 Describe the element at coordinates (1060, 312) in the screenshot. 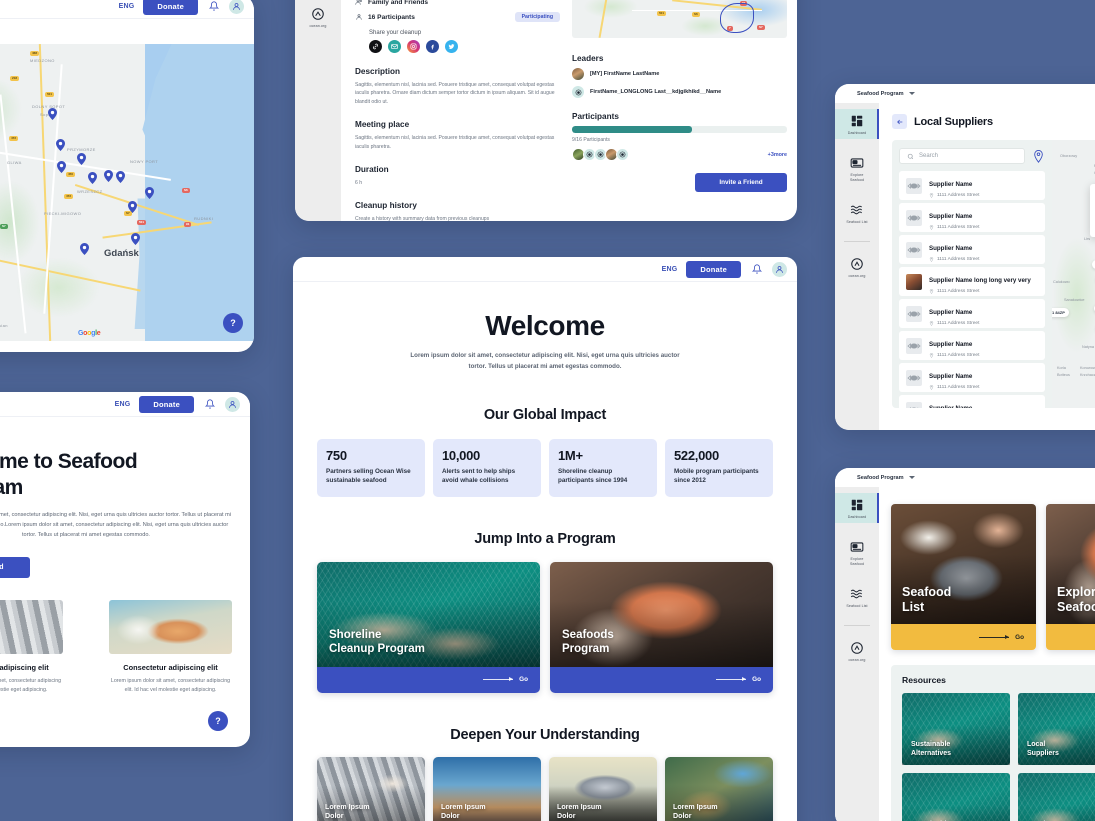

I see `map-place-tag: 1 84ZP` at that location.